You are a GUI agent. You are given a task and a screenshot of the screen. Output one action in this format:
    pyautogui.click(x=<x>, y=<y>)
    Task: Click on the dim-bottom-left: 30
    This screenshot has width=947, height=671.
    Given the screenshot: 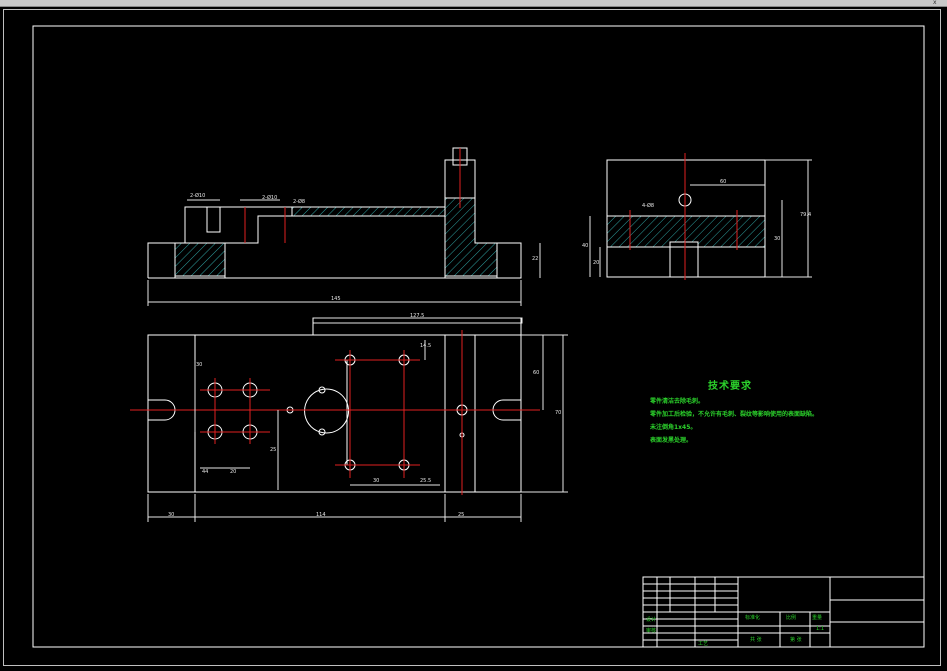 What is the action you would take?
    pyautogui.click(x=171, y=515)
    